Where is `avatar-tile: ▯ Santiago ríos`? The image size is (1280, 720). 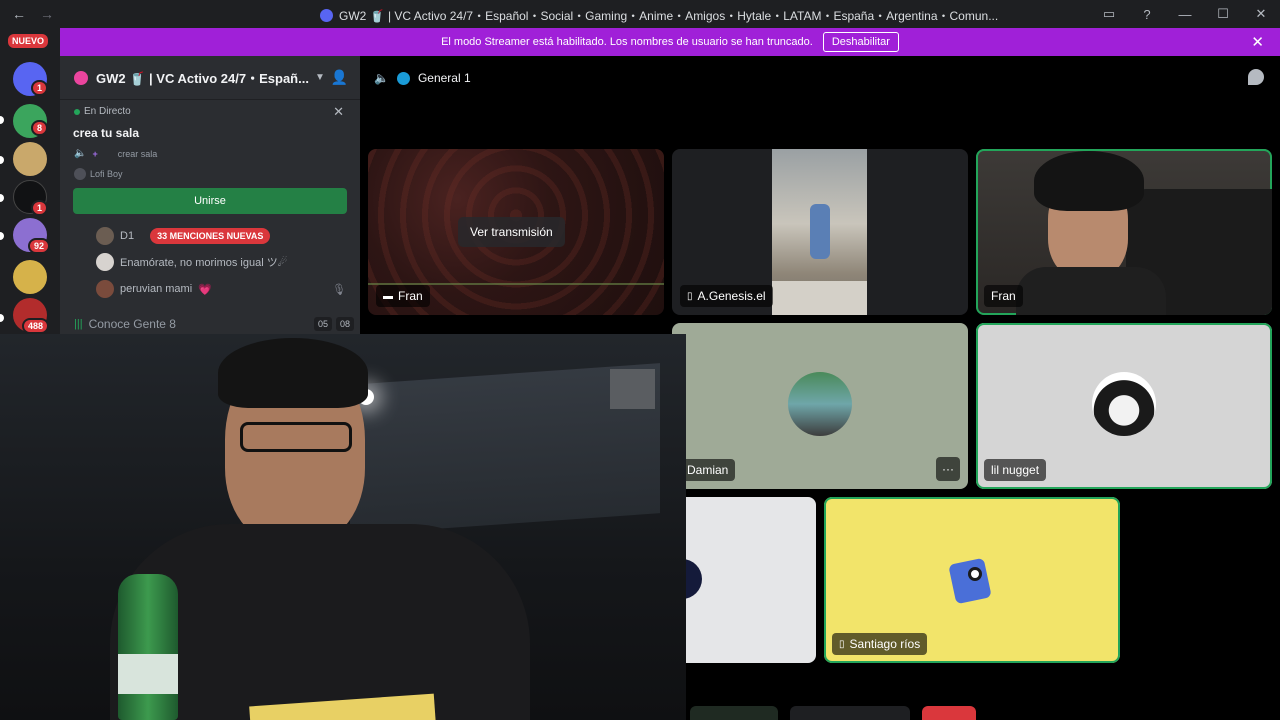 avatar-tile: ▯ Santiago ríos is located at coordinates (972, 580).